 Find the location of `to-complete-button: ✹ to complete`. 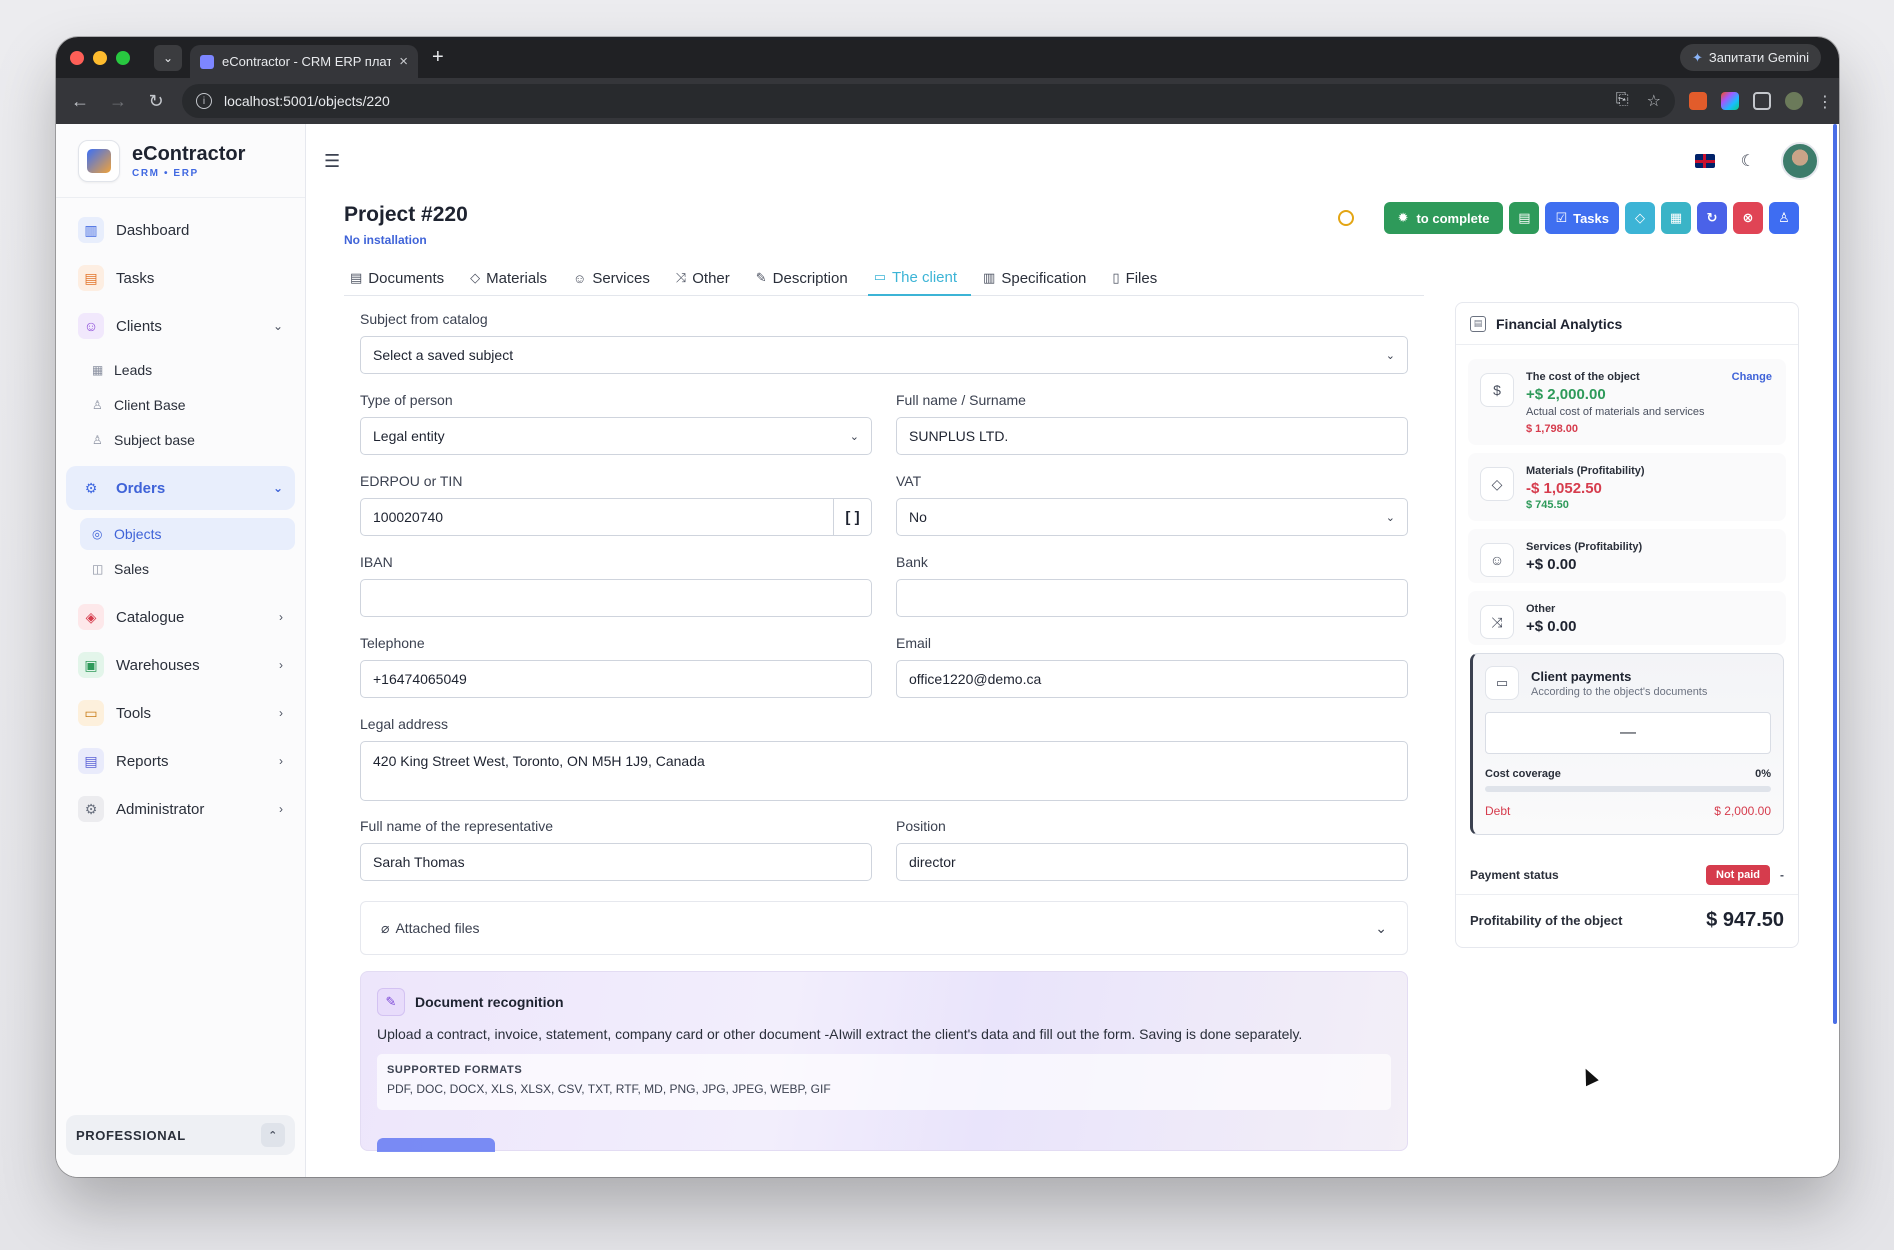

to-complete-button: ✹ to complete is located at coordinates (1443, 218).